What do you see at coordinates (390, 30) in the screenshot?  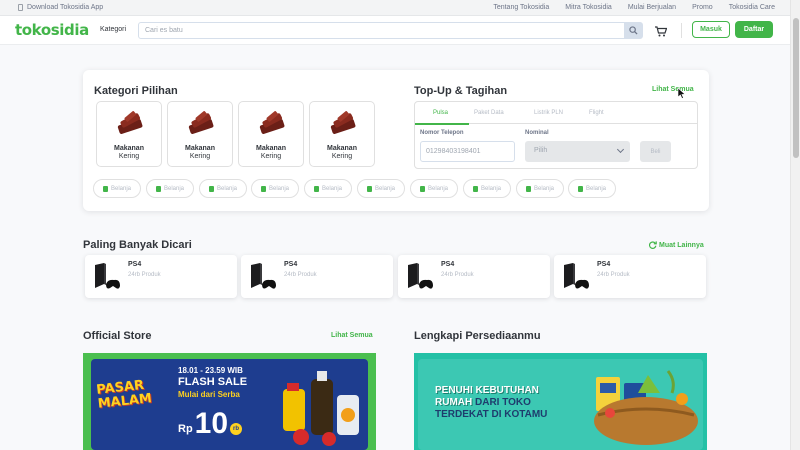 I see `search-bar: Cari es batu` at bounding box center [390, 30].